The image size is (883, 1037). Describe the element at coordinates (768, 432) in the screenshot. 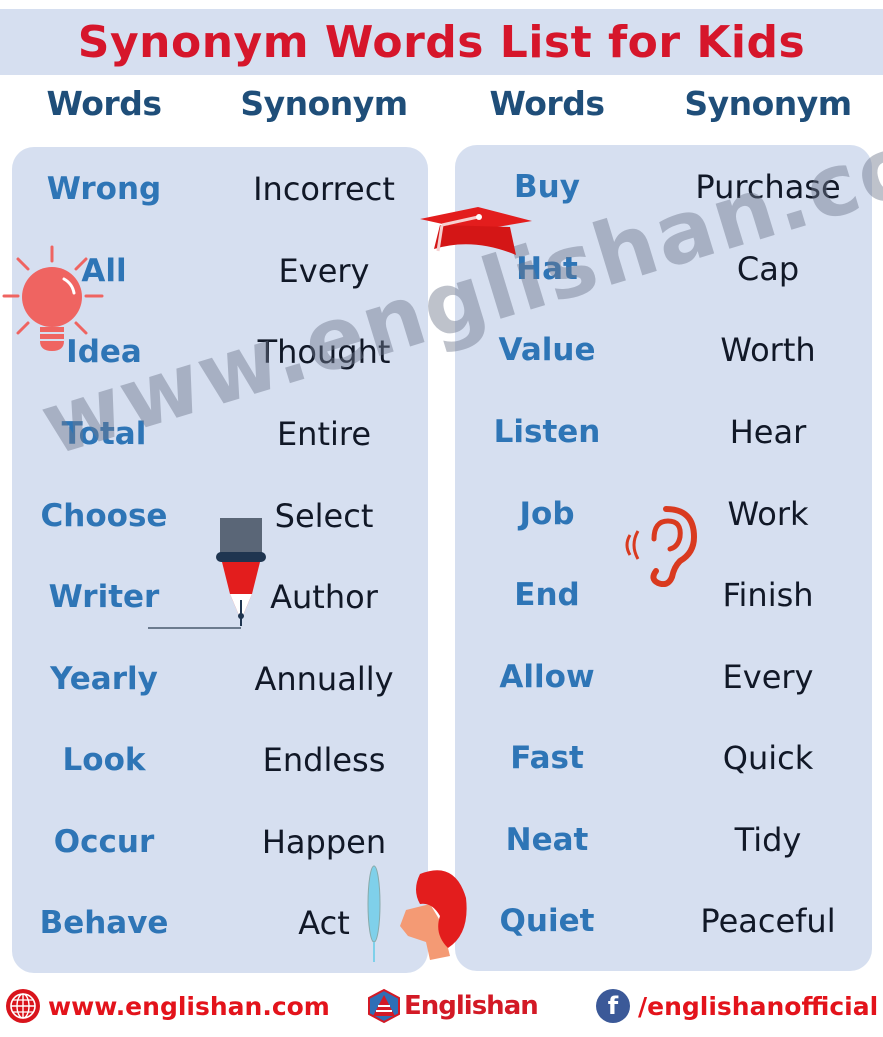

I see `synonym: Hear` at that location.